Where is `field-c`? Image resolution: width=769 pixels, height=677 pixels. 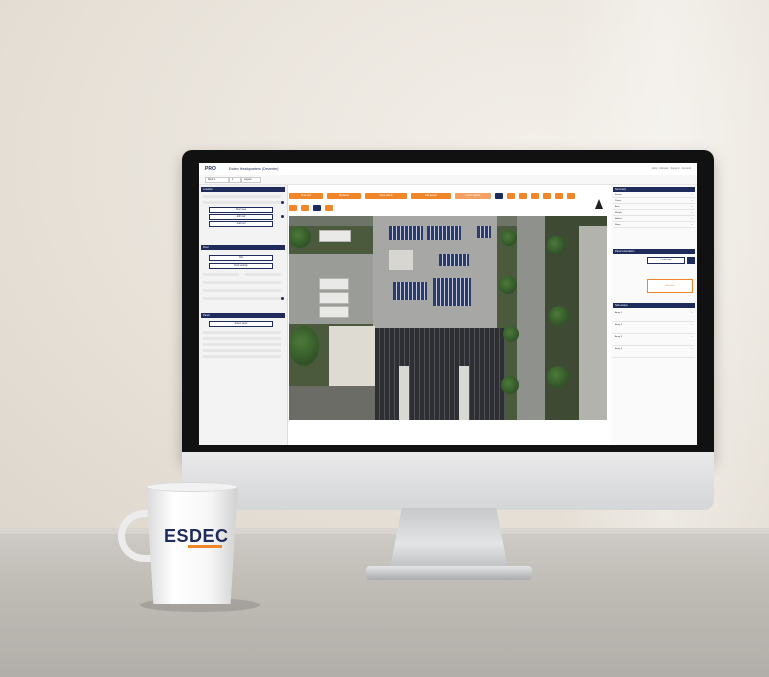 field-c is located at coordinates (242, 282).